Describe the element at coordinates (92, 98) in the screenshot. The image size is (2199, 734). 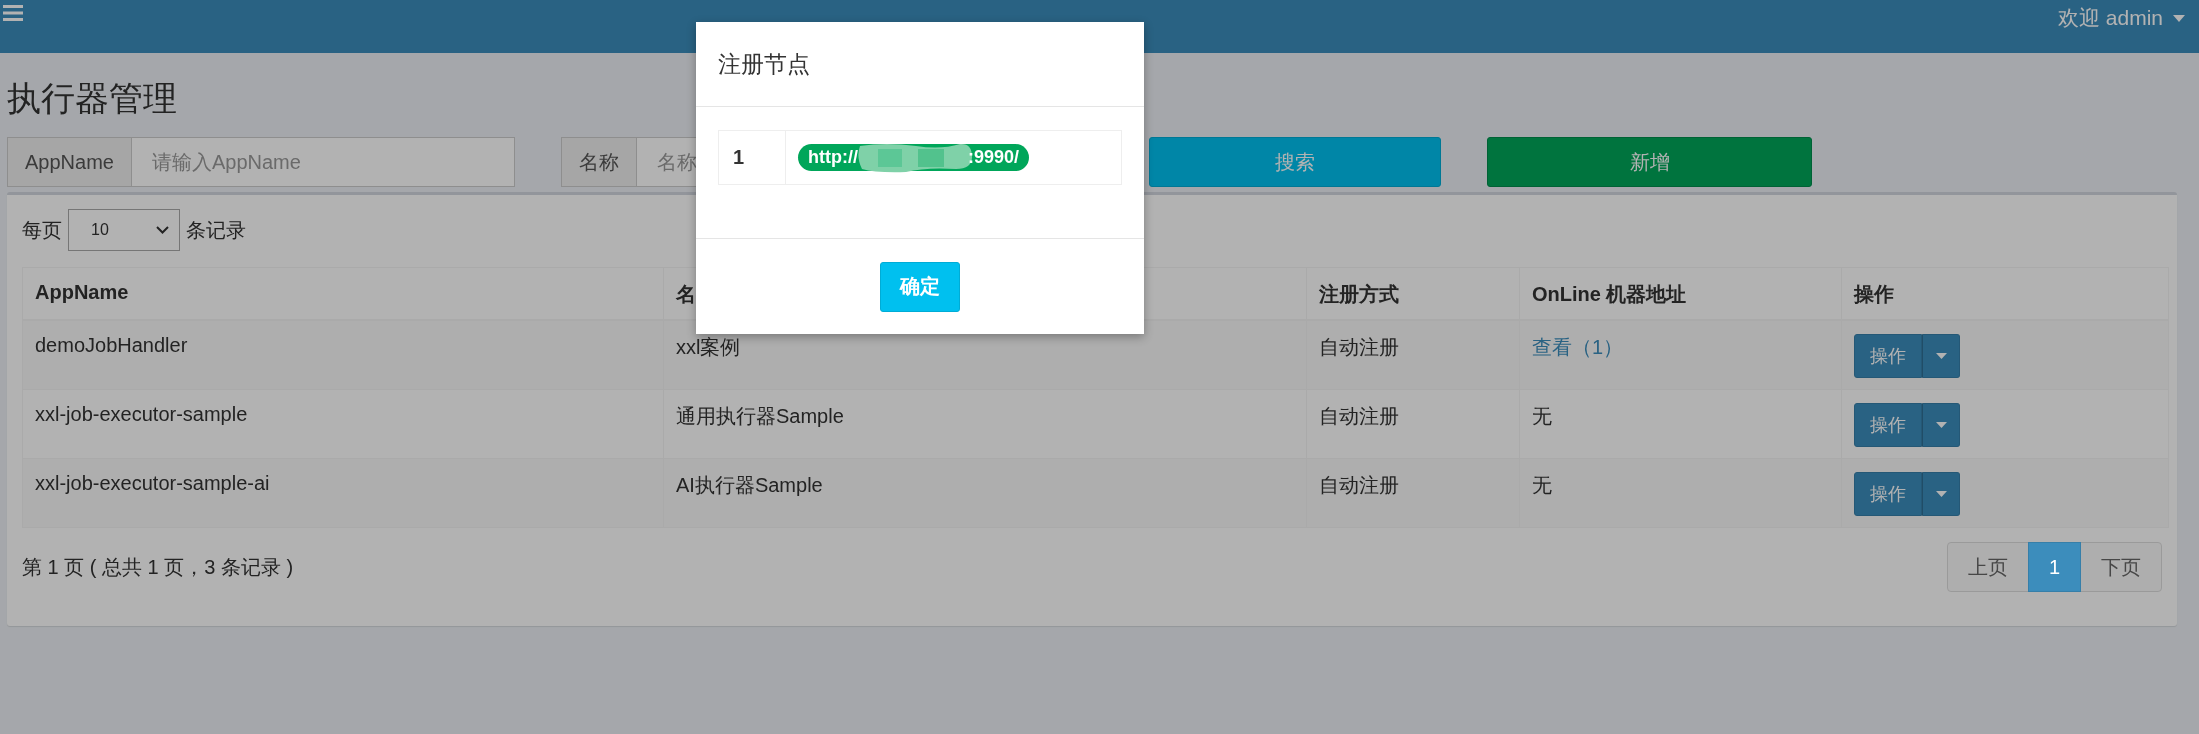
I see `page-title: 执行器管理` at that location.